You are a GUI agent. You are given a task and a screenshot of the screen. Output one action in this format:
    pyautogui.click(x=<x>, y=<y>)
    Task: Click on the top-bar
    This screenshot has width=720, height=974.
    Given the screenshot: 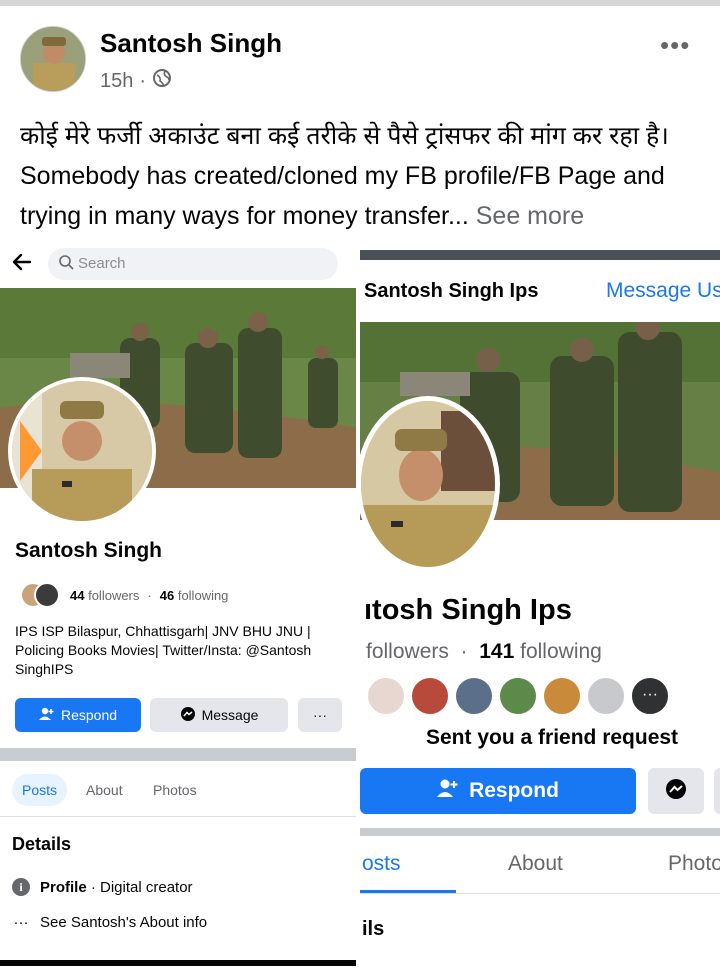 What is the action you would take?
    pyautogui.click(x=540, y=255)
    